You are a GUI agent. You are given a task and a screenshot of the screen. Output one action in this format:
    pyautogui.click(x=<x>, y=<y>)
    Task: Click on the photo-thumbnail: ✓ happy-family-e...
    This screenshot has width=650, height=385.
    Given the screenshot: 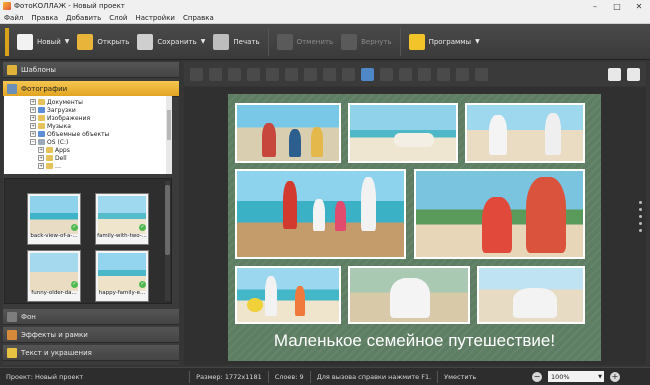 What is the action you would take?
    pyautogui.click(x=122, y=276)
    